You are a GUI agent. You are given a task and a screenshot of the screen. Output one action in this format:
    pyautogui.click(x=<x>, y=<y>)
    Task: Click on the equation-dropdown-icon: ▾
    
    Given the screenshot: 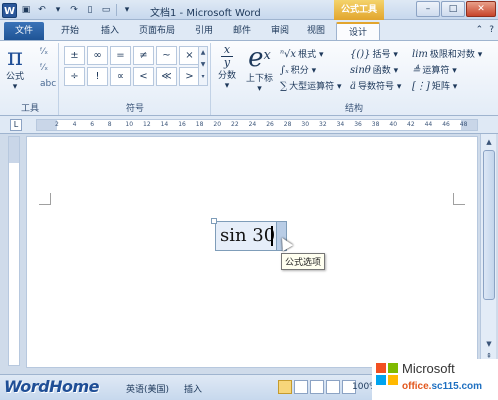 What is the action you would take?
    pyautogui.click(x=15, y=87)
    